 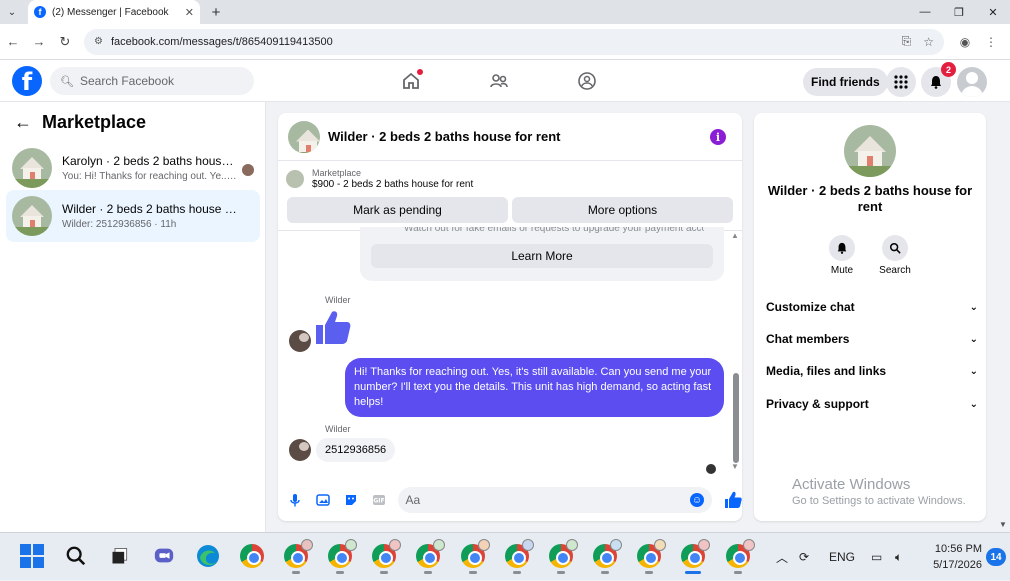 I want to click on scroll-up-arrow-icon: ▲, so click(x=735, y=235).